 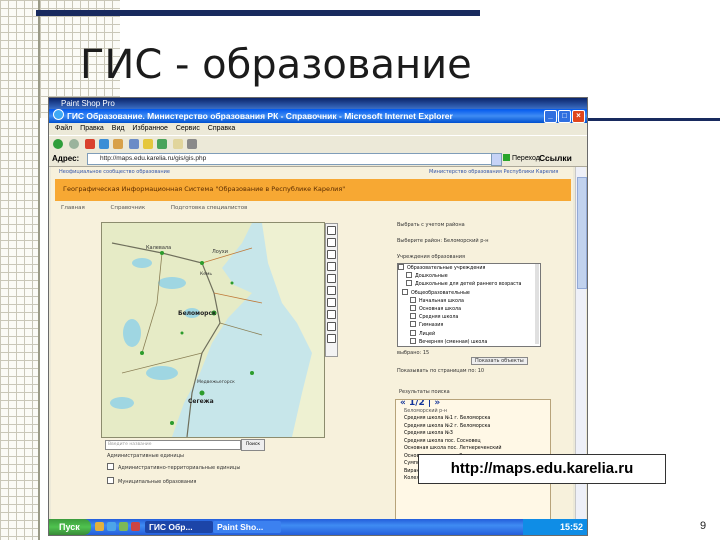 I want to click on window-buttons: _ □ ×, so click(x=564, y=116).